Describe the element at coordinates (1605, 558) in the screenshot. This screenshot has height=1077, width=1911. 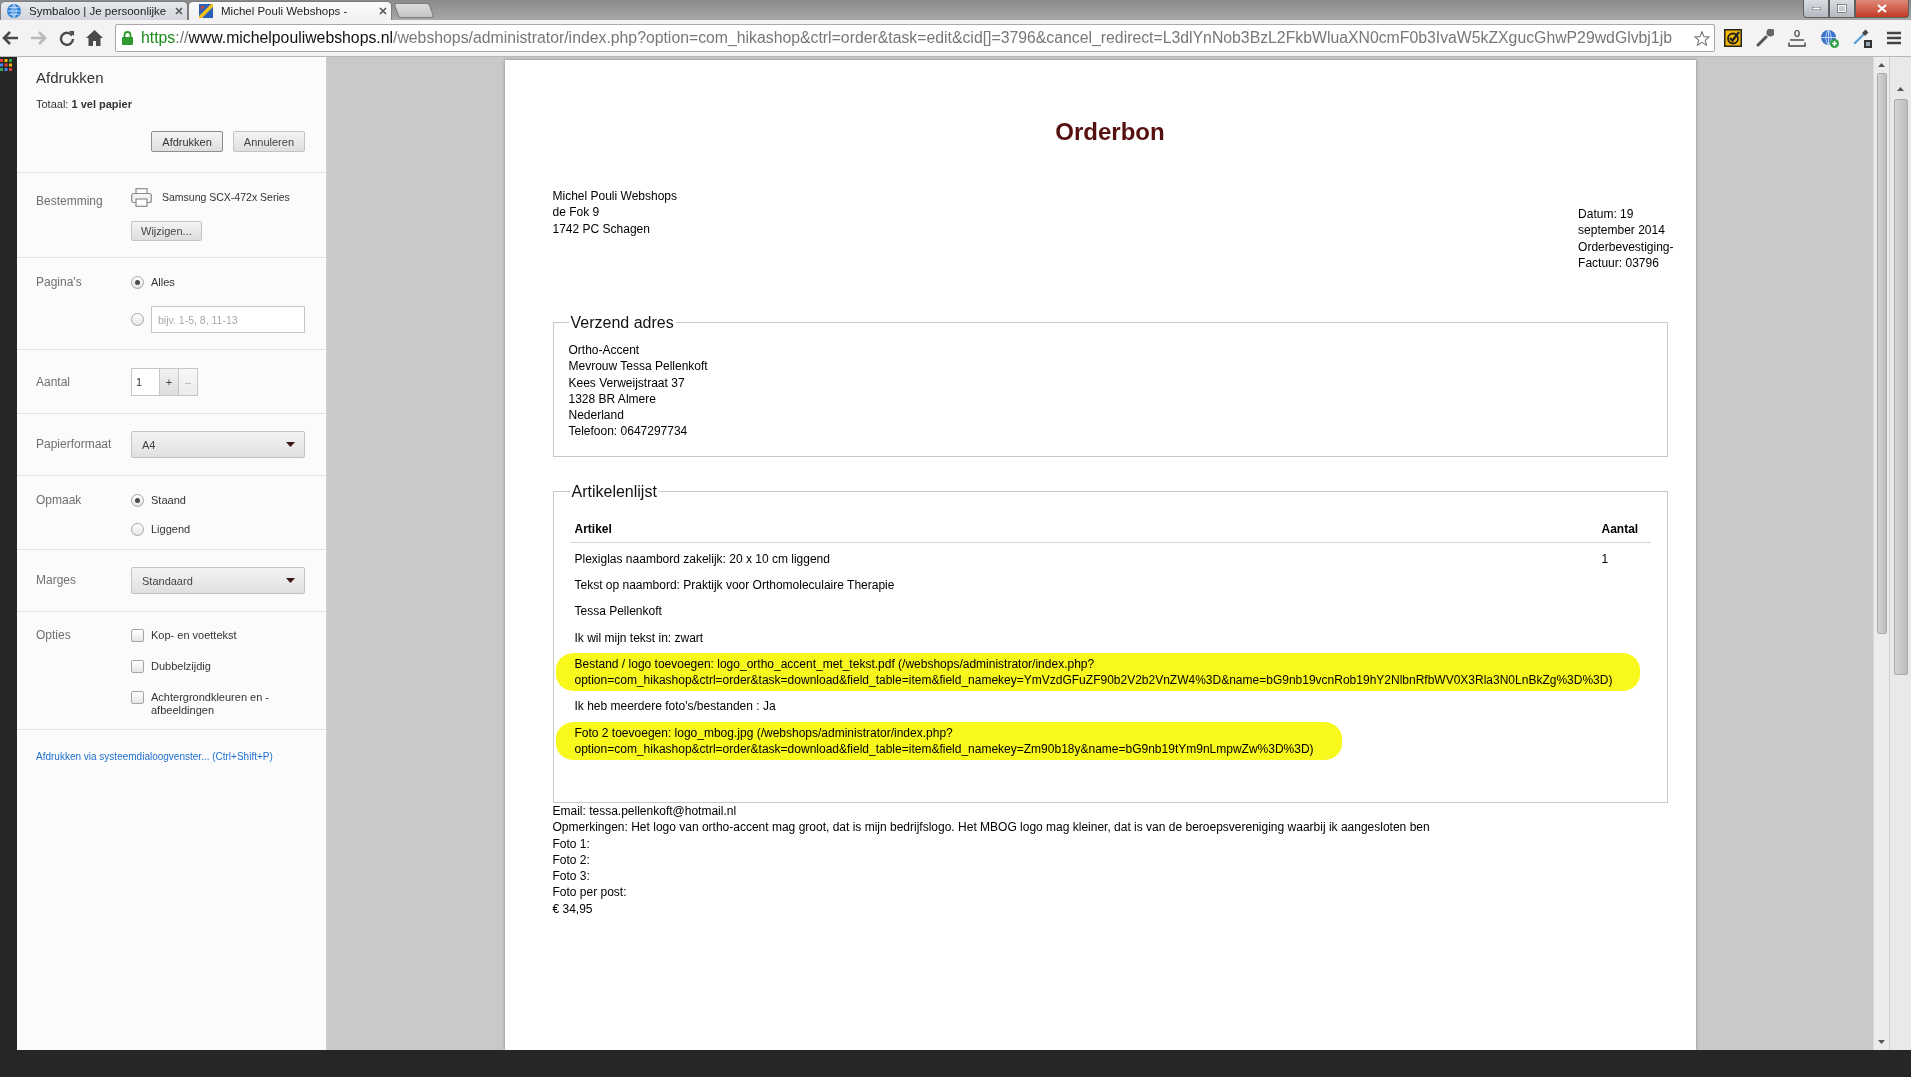
I see `table-cell-text: 1` at that location.